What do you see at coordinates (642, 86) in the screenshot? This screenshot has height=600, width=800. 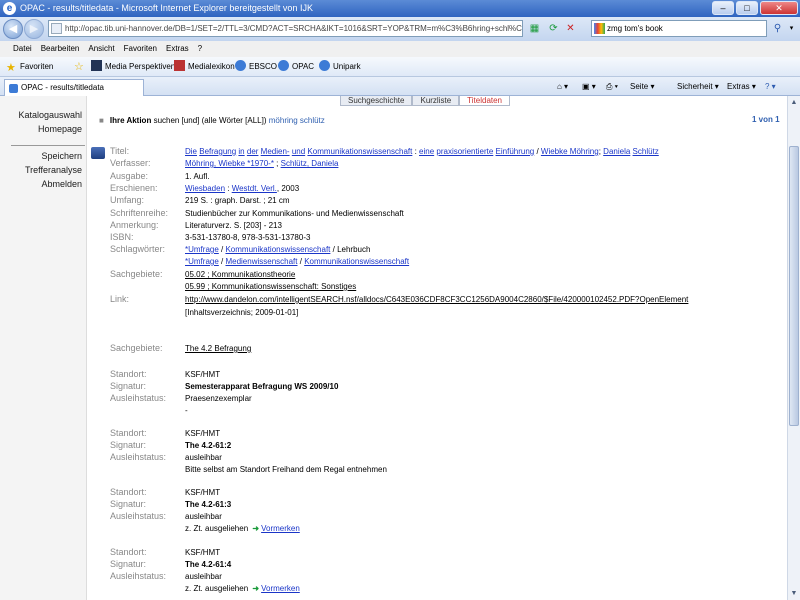 I see `page-menu: Seite ▾` at bounding box center [642, 86].